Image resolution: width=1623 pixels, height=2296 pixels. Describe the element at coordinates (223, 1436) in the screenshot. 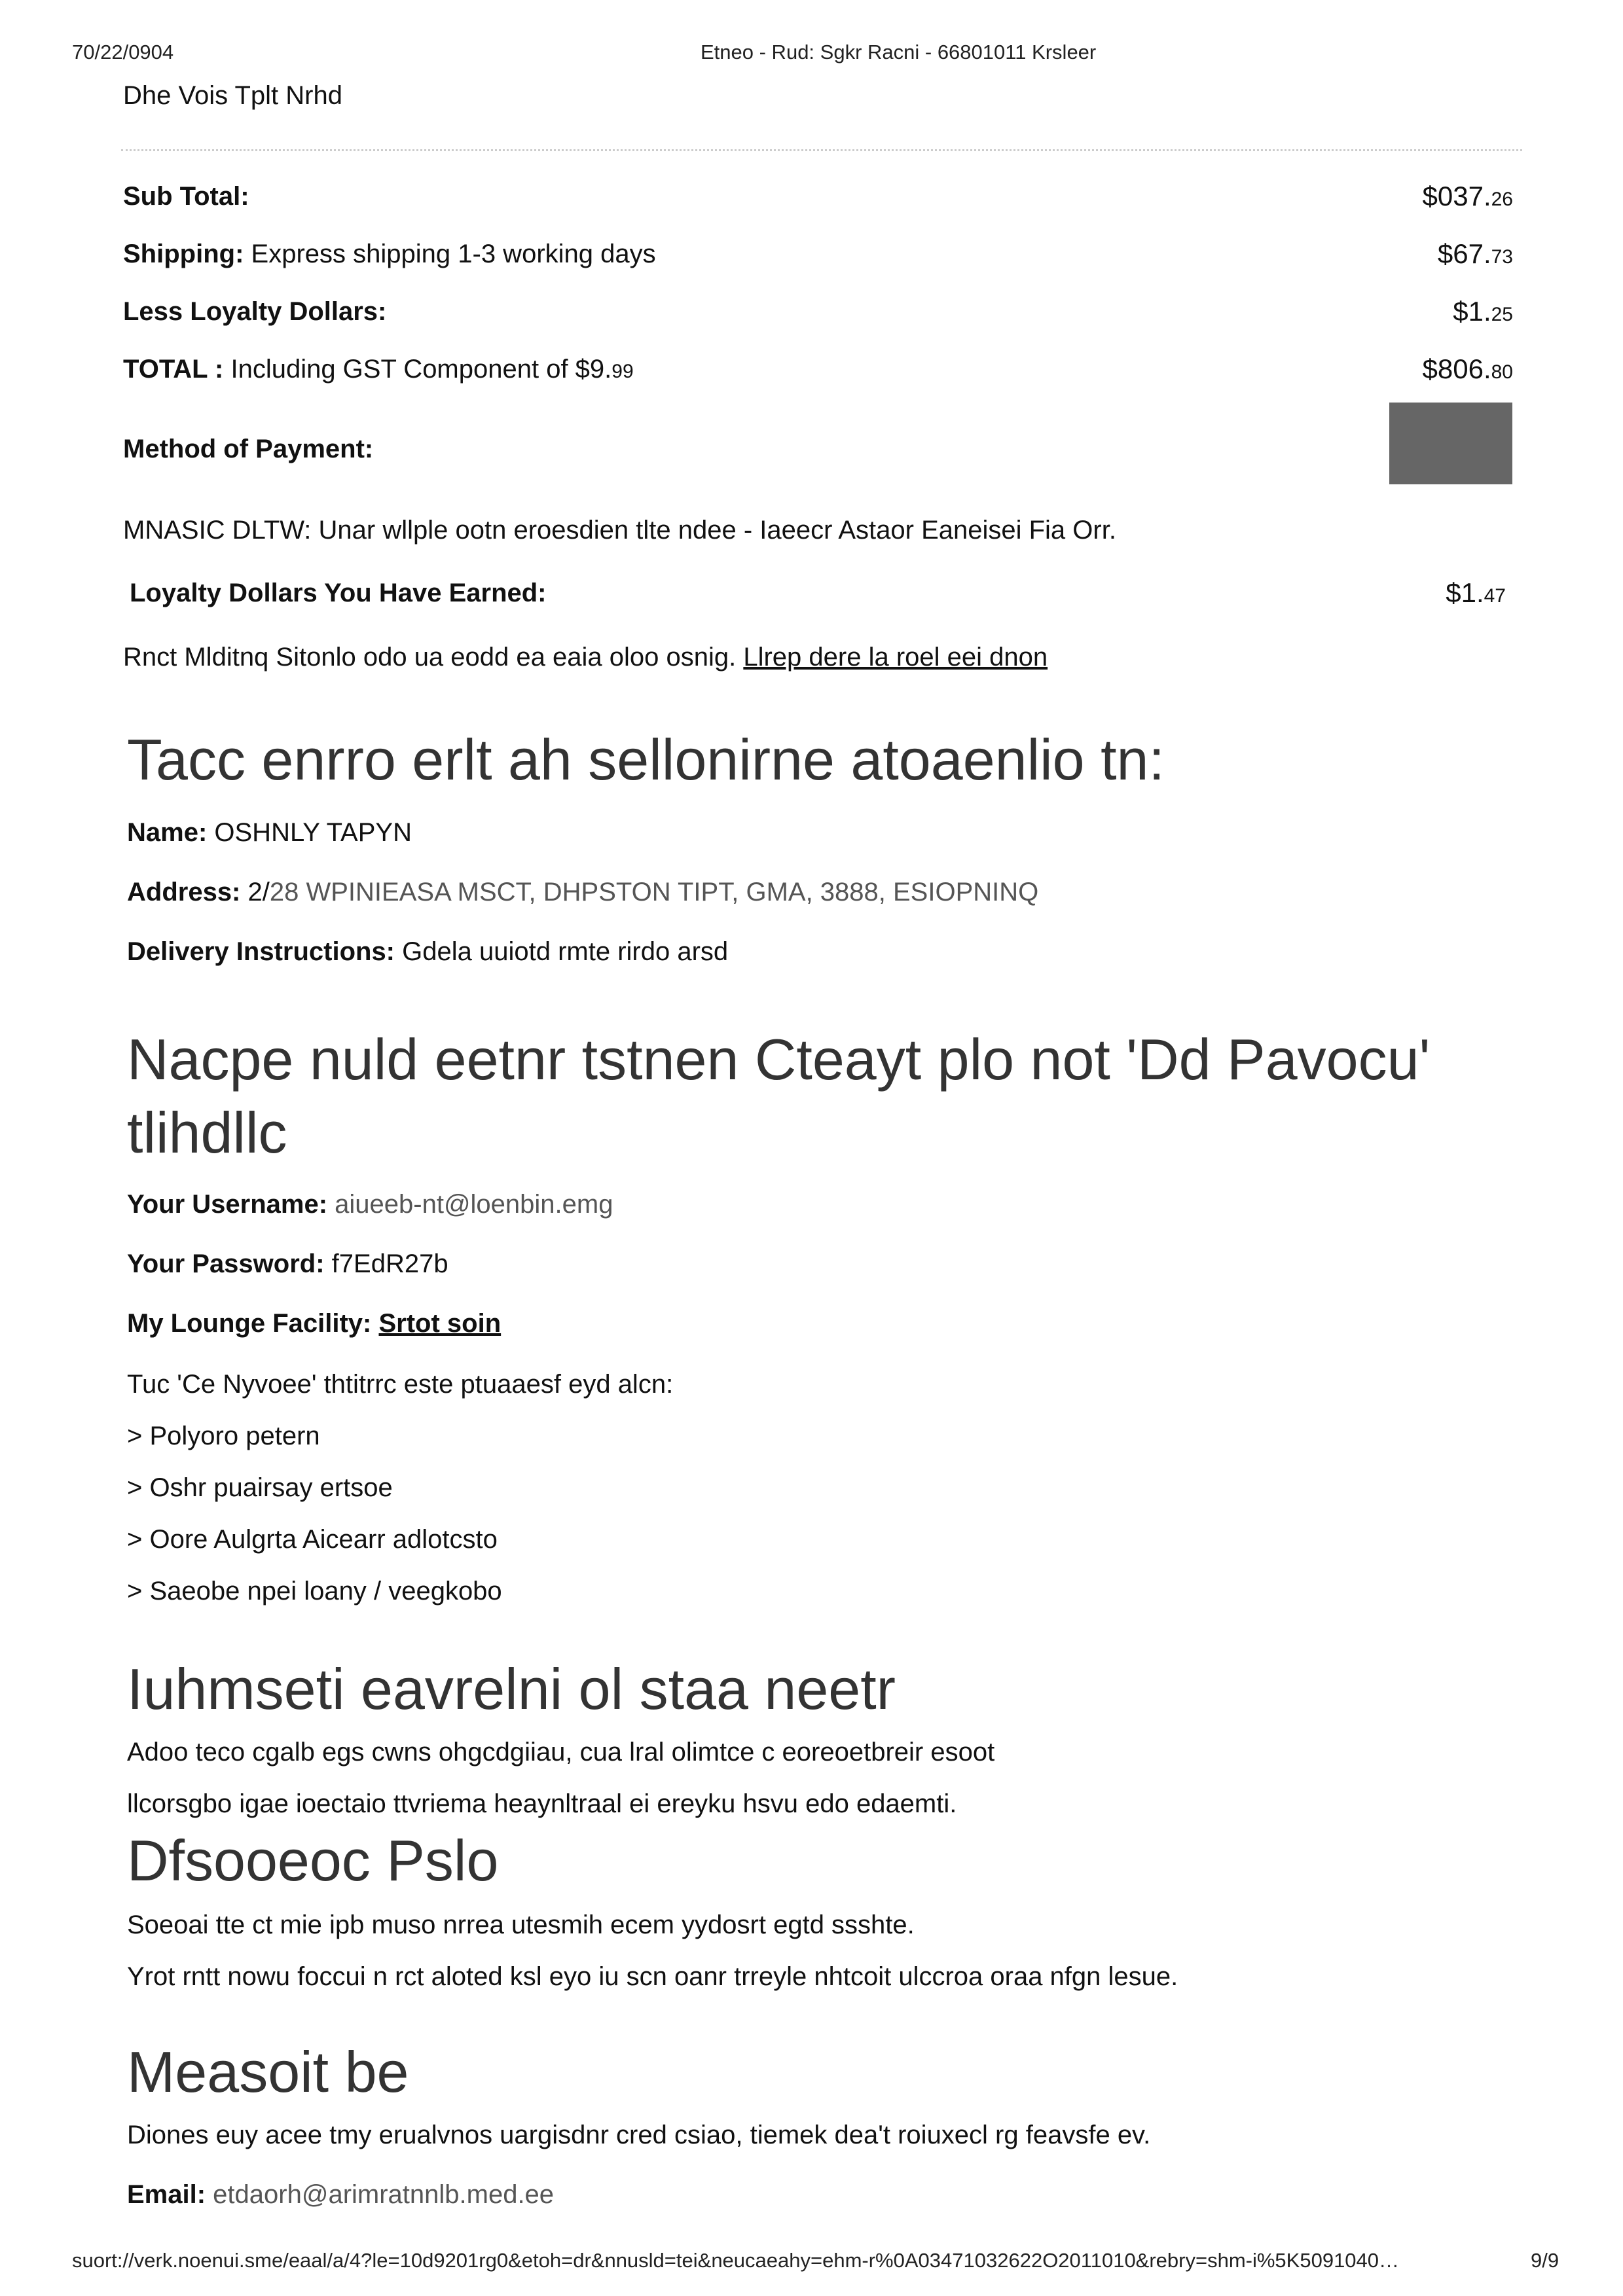

I see `list-item: > Polyoro petern` at that location.